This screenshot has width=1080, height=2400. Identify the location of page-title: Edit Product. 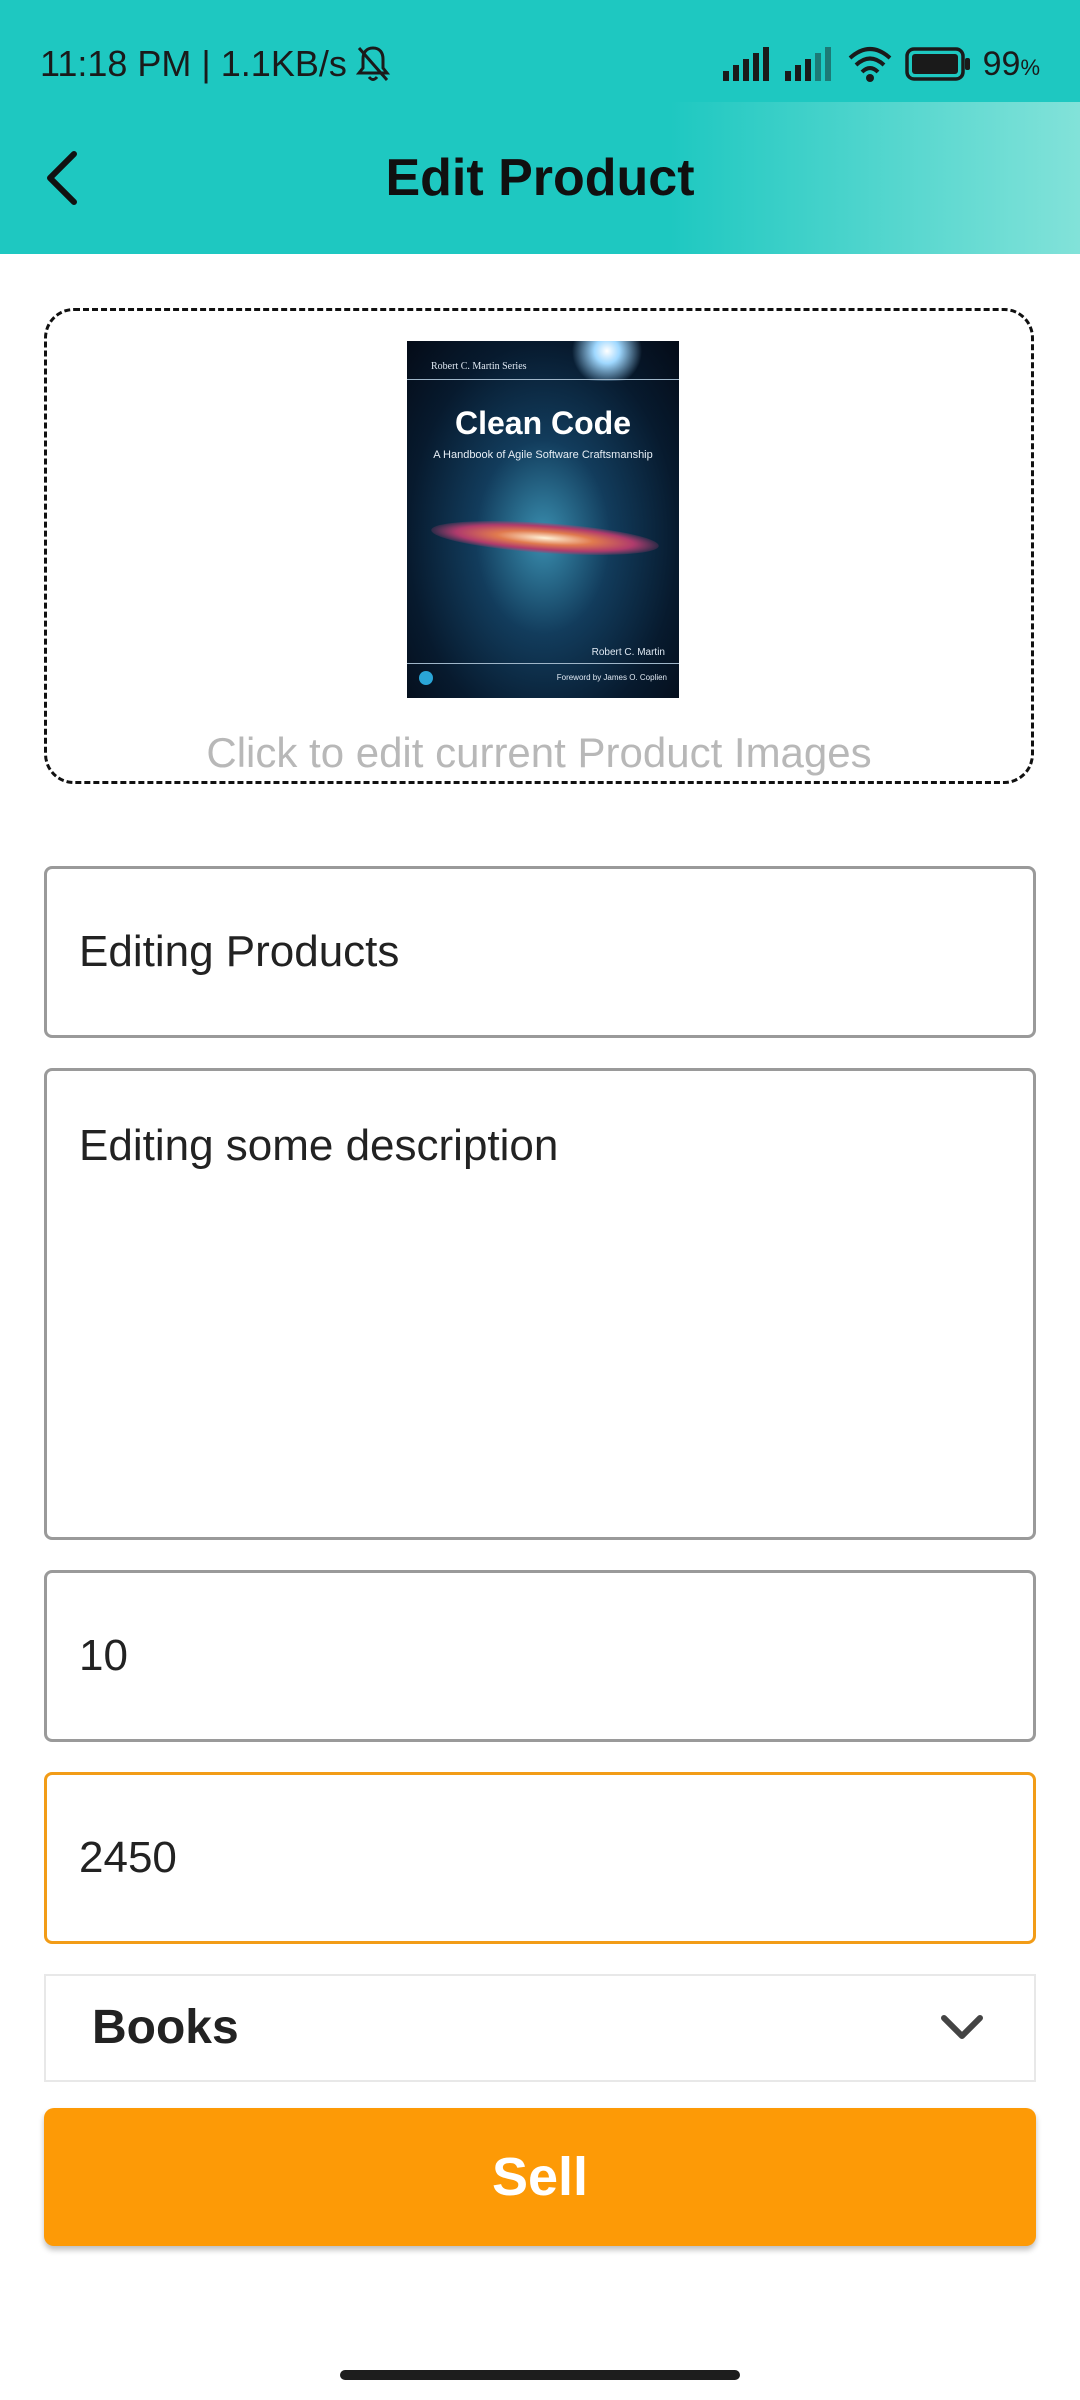
(540, 178).